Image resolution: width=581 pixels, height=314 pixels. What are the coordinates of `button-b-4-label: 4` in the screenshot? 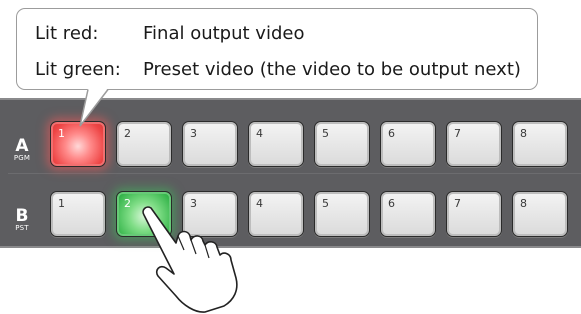 It's located at (259, 203).